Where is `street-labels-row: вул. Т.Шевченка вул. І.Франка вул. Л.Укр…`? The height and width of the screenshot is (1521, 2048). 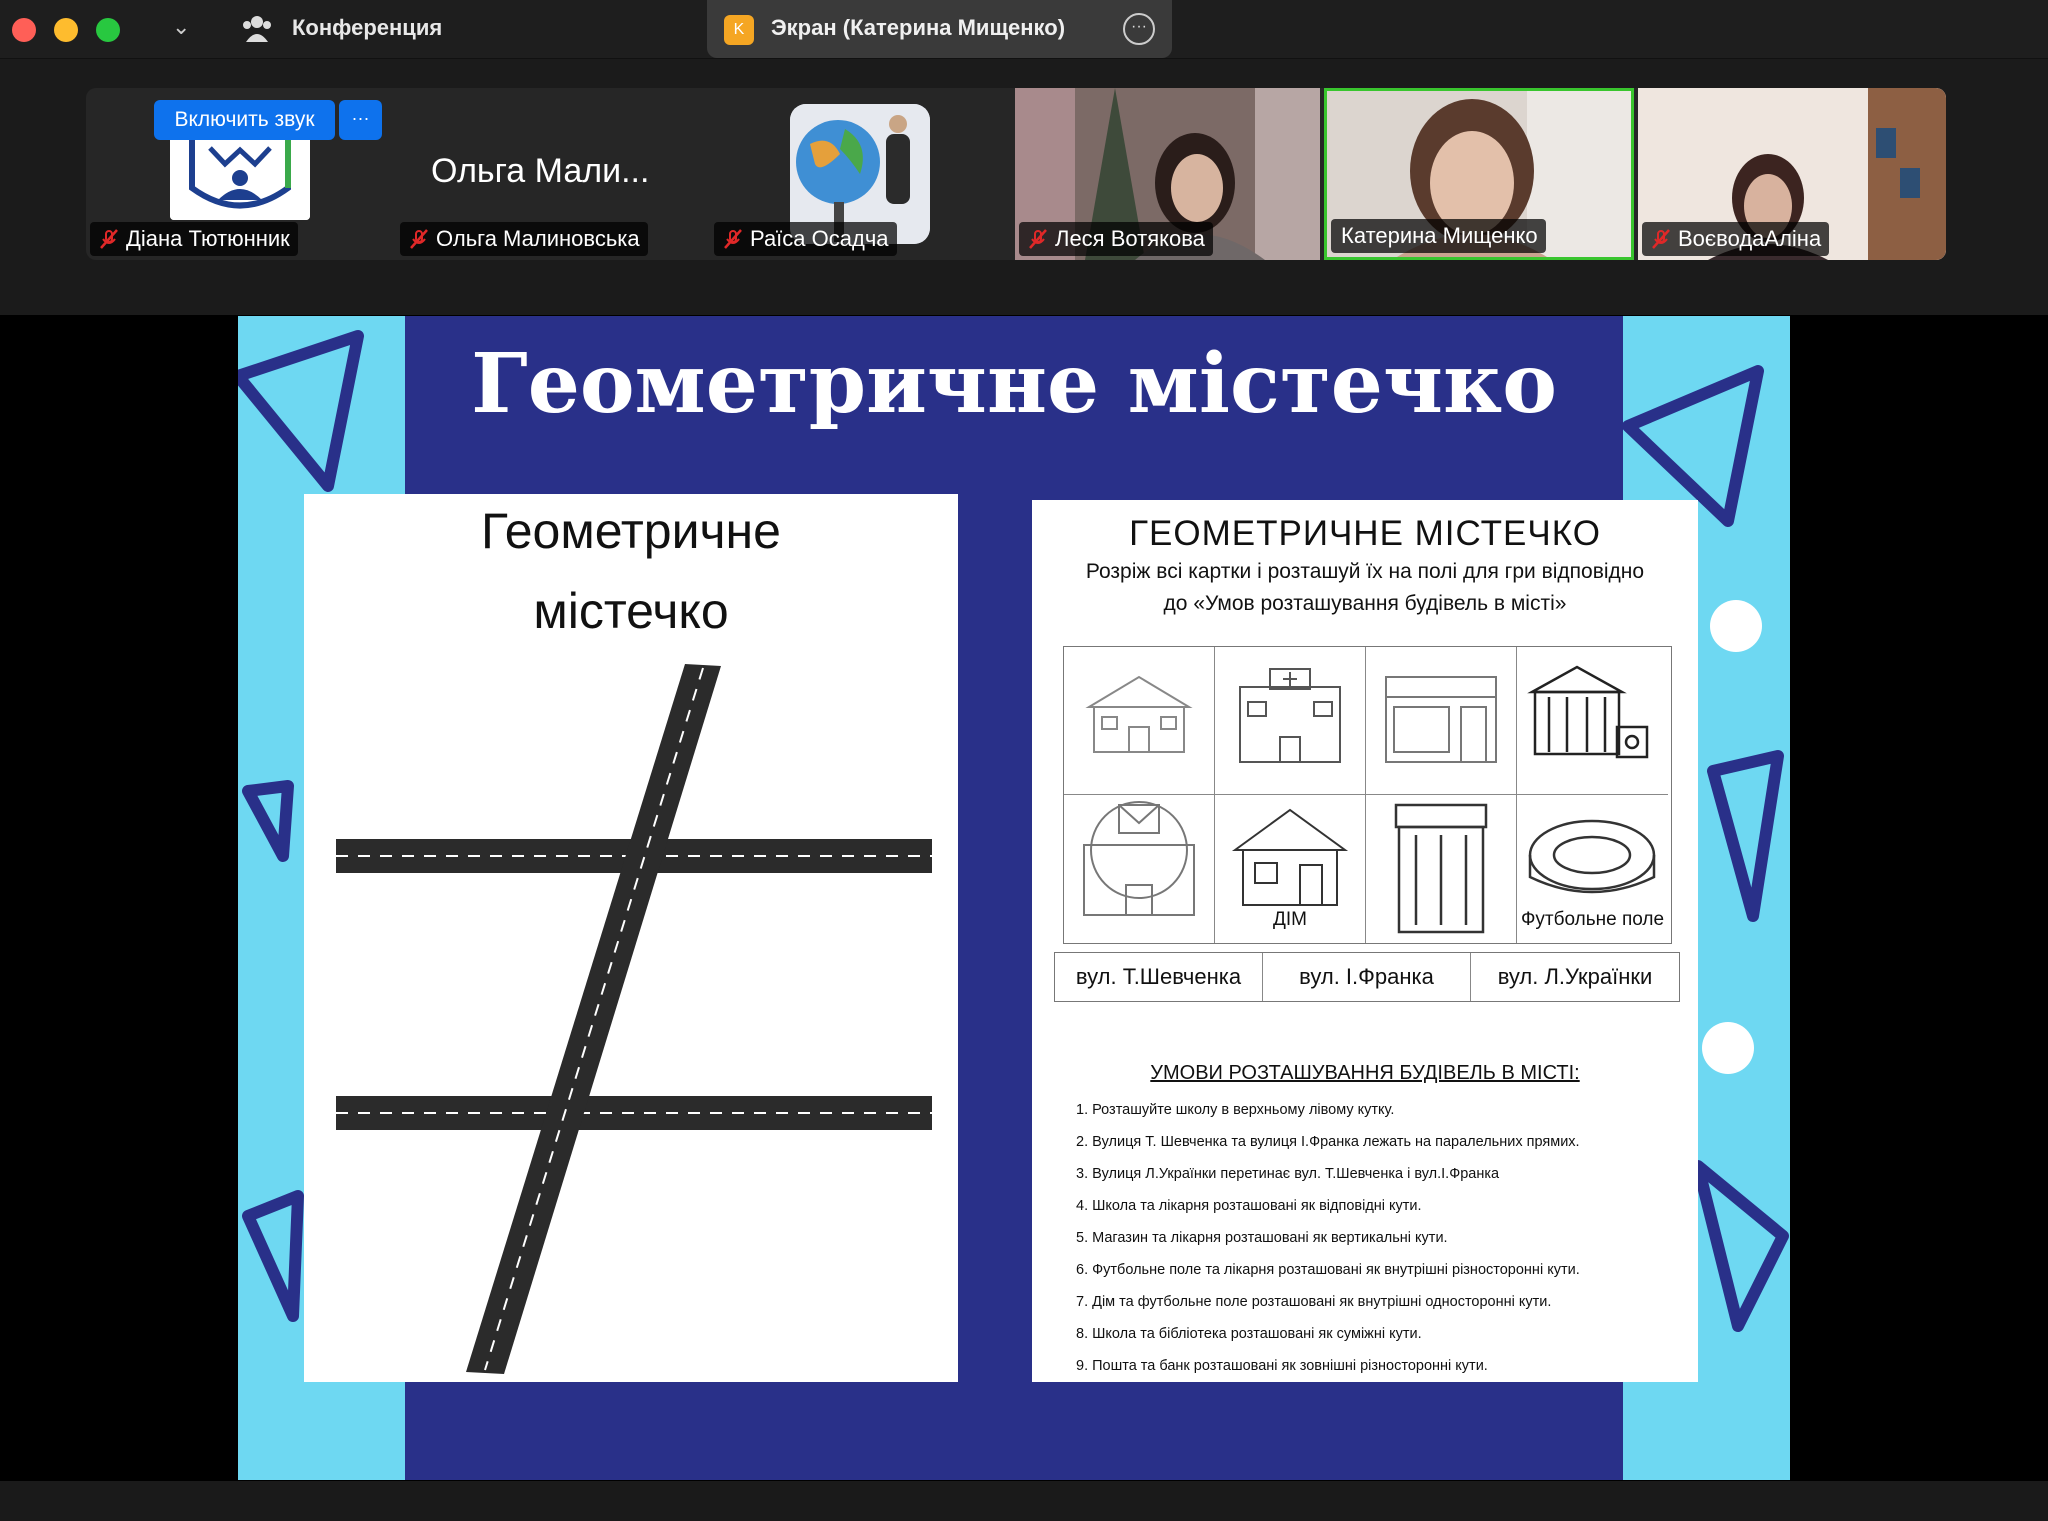 street-labels-row: вул. Т.Шевченка вул. І.Франка вул. Л.Укр… is located at coordinates (1367, 977).